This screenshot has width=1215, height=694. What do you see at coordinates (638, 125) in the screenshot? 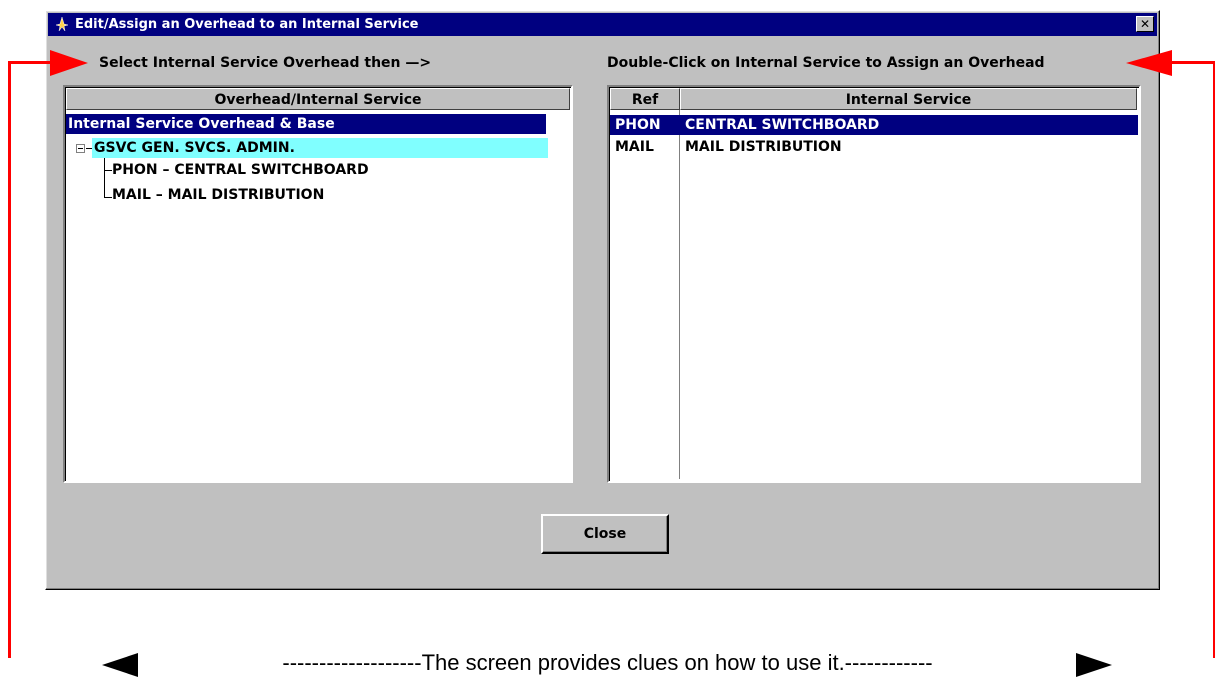
I see `ref-cell: PHON` at bounding box center [638, 125].